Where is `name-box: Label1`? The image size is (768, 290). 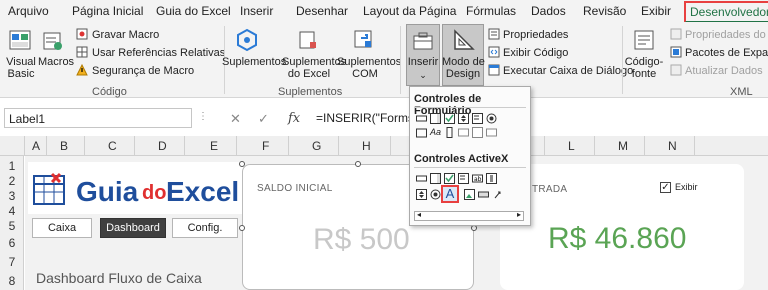 name-box: Label1 is located at coordinates (98, 118).